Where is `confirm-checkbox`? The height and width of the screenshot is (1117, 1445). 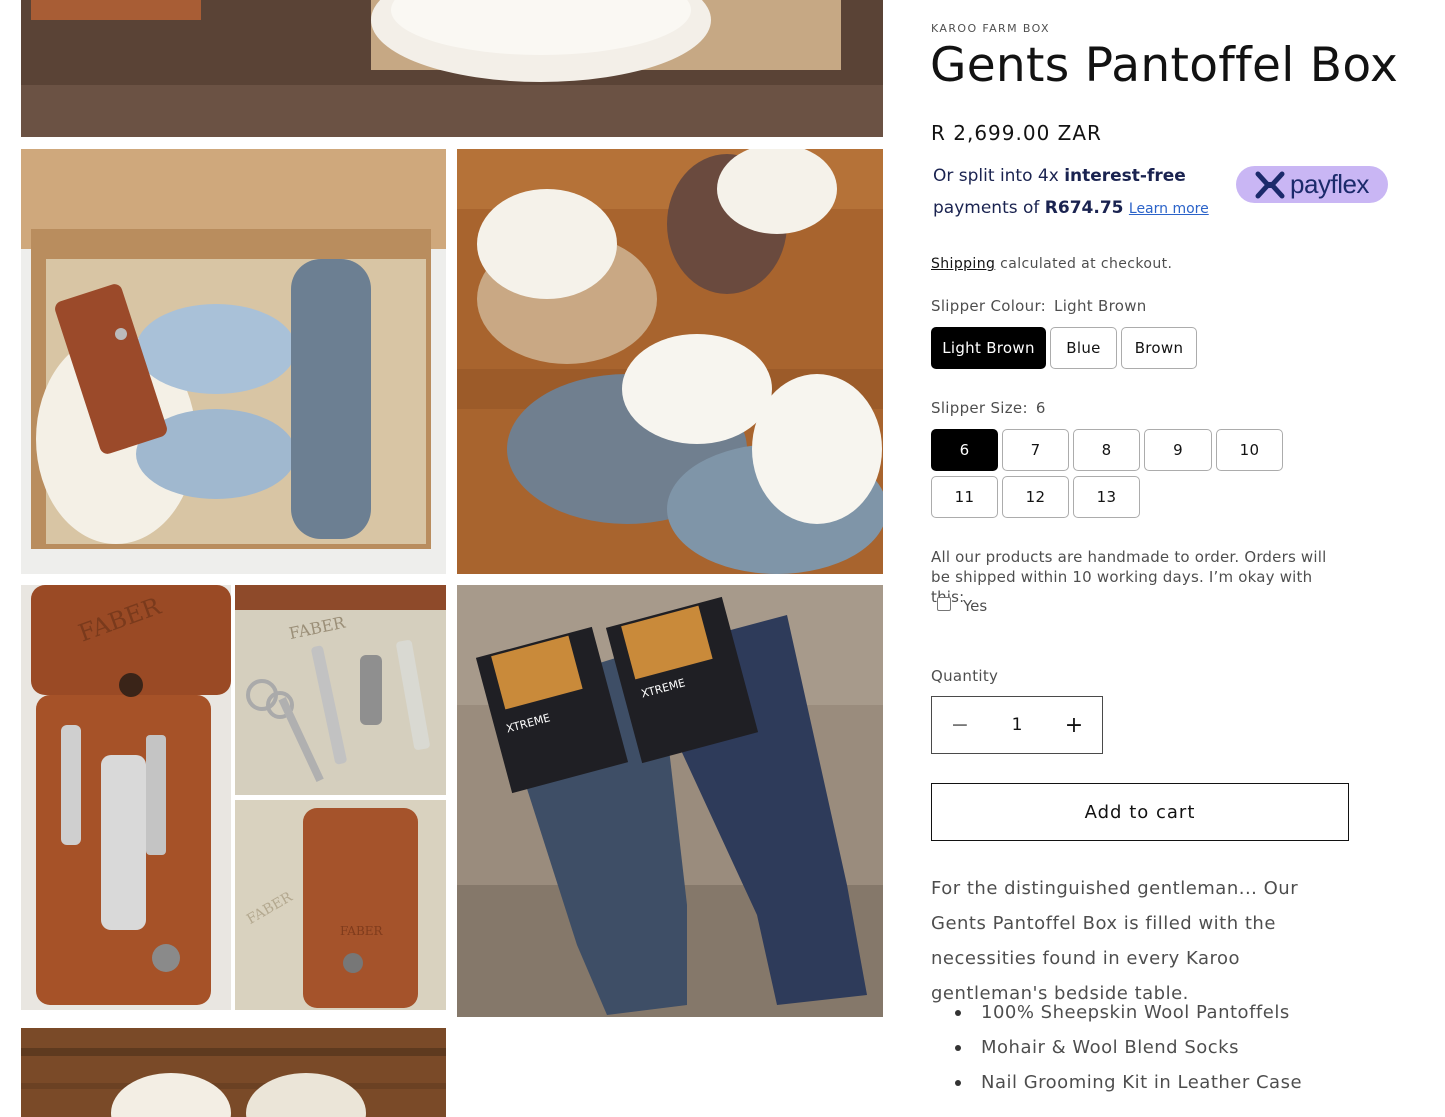
confirm-checkbox is located at coordinates (944, 604).